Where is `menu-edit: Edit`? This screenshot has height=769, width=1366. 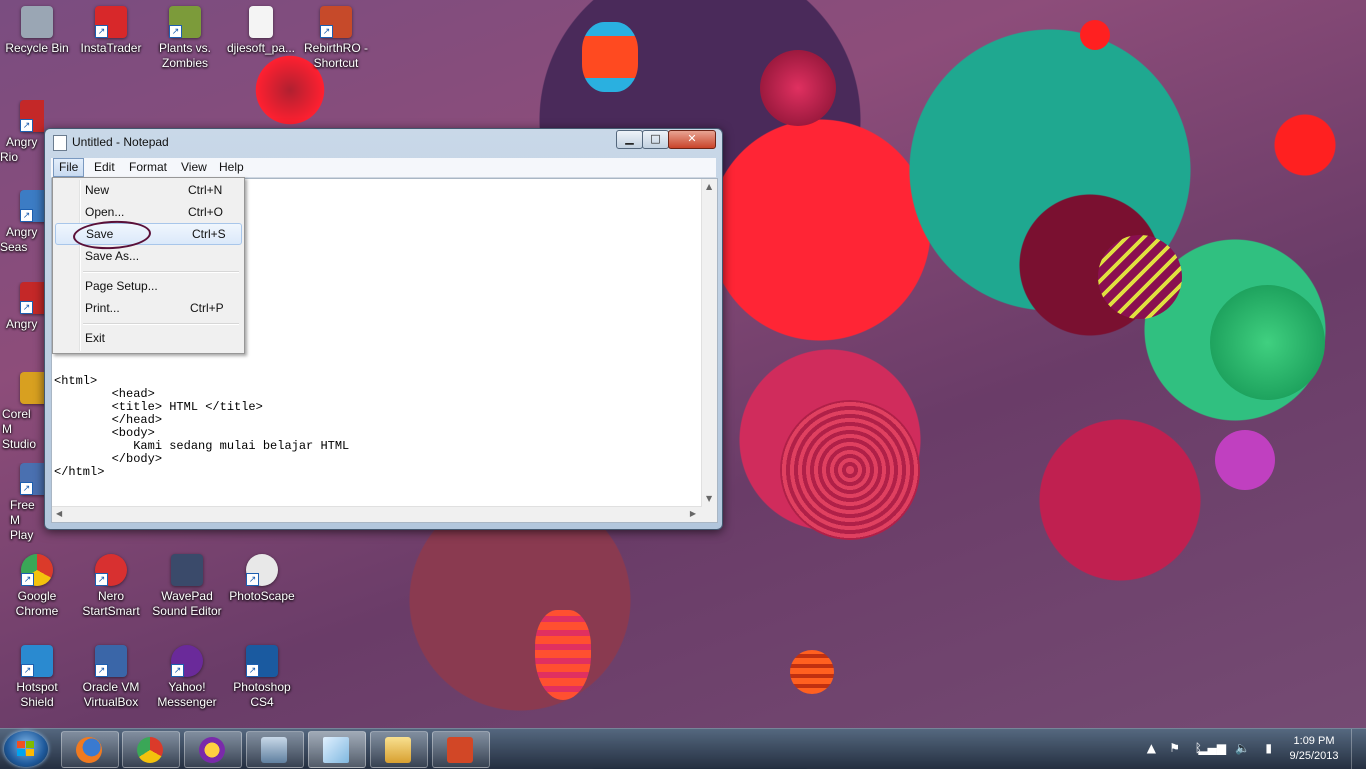 menu-edit: Edit is located at coordinates (104, 167).